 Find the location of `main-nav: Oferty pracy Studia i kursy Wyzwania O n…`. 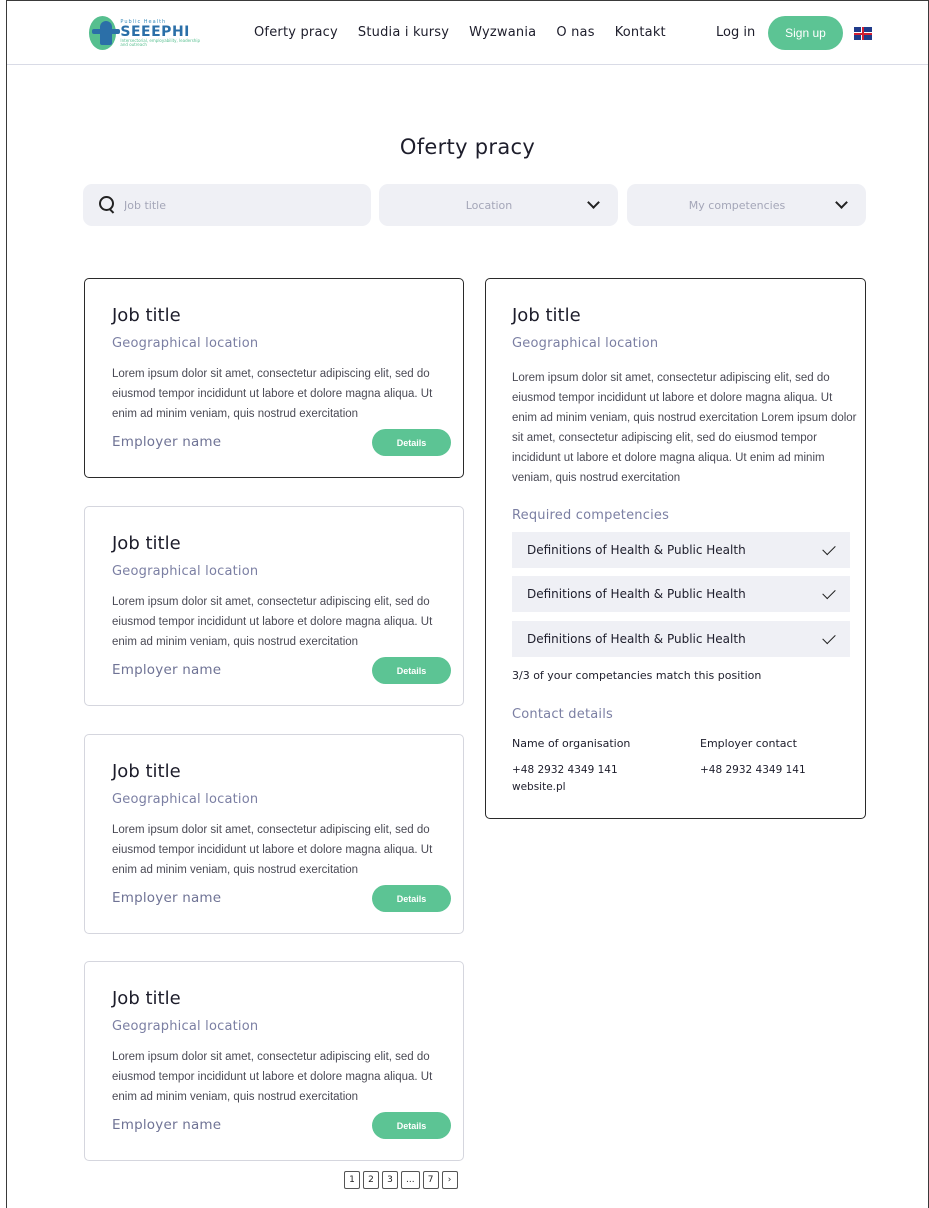

main-nav: Oferty pracy Studia i kursy Wyzwania O n… is located at coordinates (470, 32).